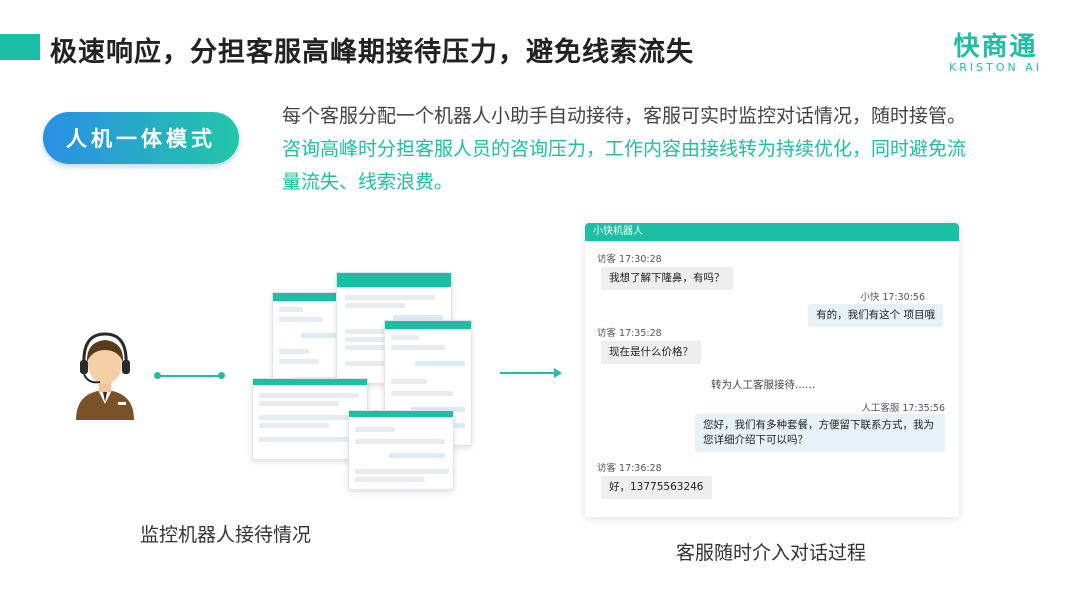 Image resolution: width=1080 pixels, height=610 pixels. Describe the element at coordinates (772, 232) in the screenshot. I see `chat-title: 小快机器人` at that location.